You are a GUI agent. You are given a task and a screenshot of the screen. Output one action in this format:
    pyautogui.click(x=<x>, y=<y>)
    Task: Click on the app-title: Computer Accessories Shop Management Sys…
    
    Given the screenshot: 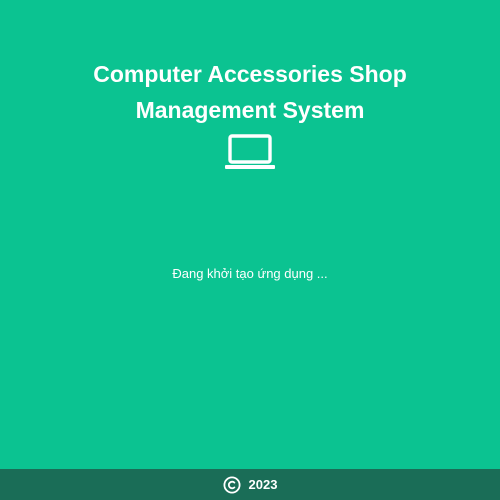 What is the action you would take?
    pyautogui.click(x=250, y=92)
    